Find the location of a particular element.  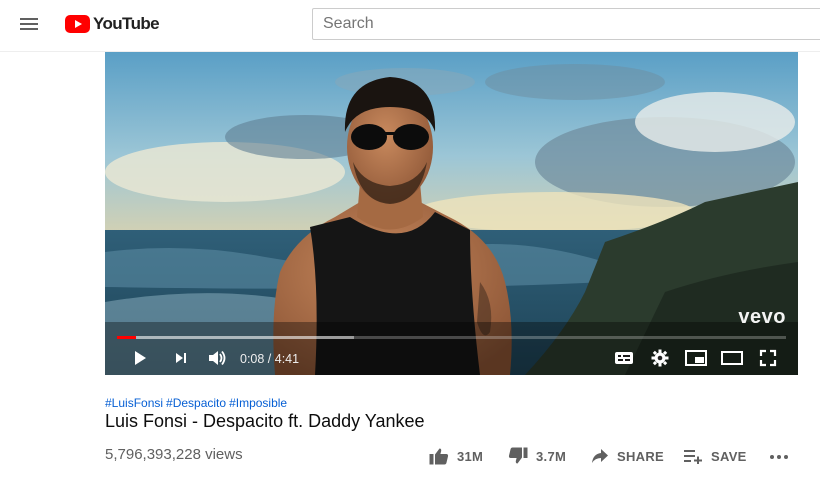

vevo-watermark: vevo is located at coordinates (762, 317).